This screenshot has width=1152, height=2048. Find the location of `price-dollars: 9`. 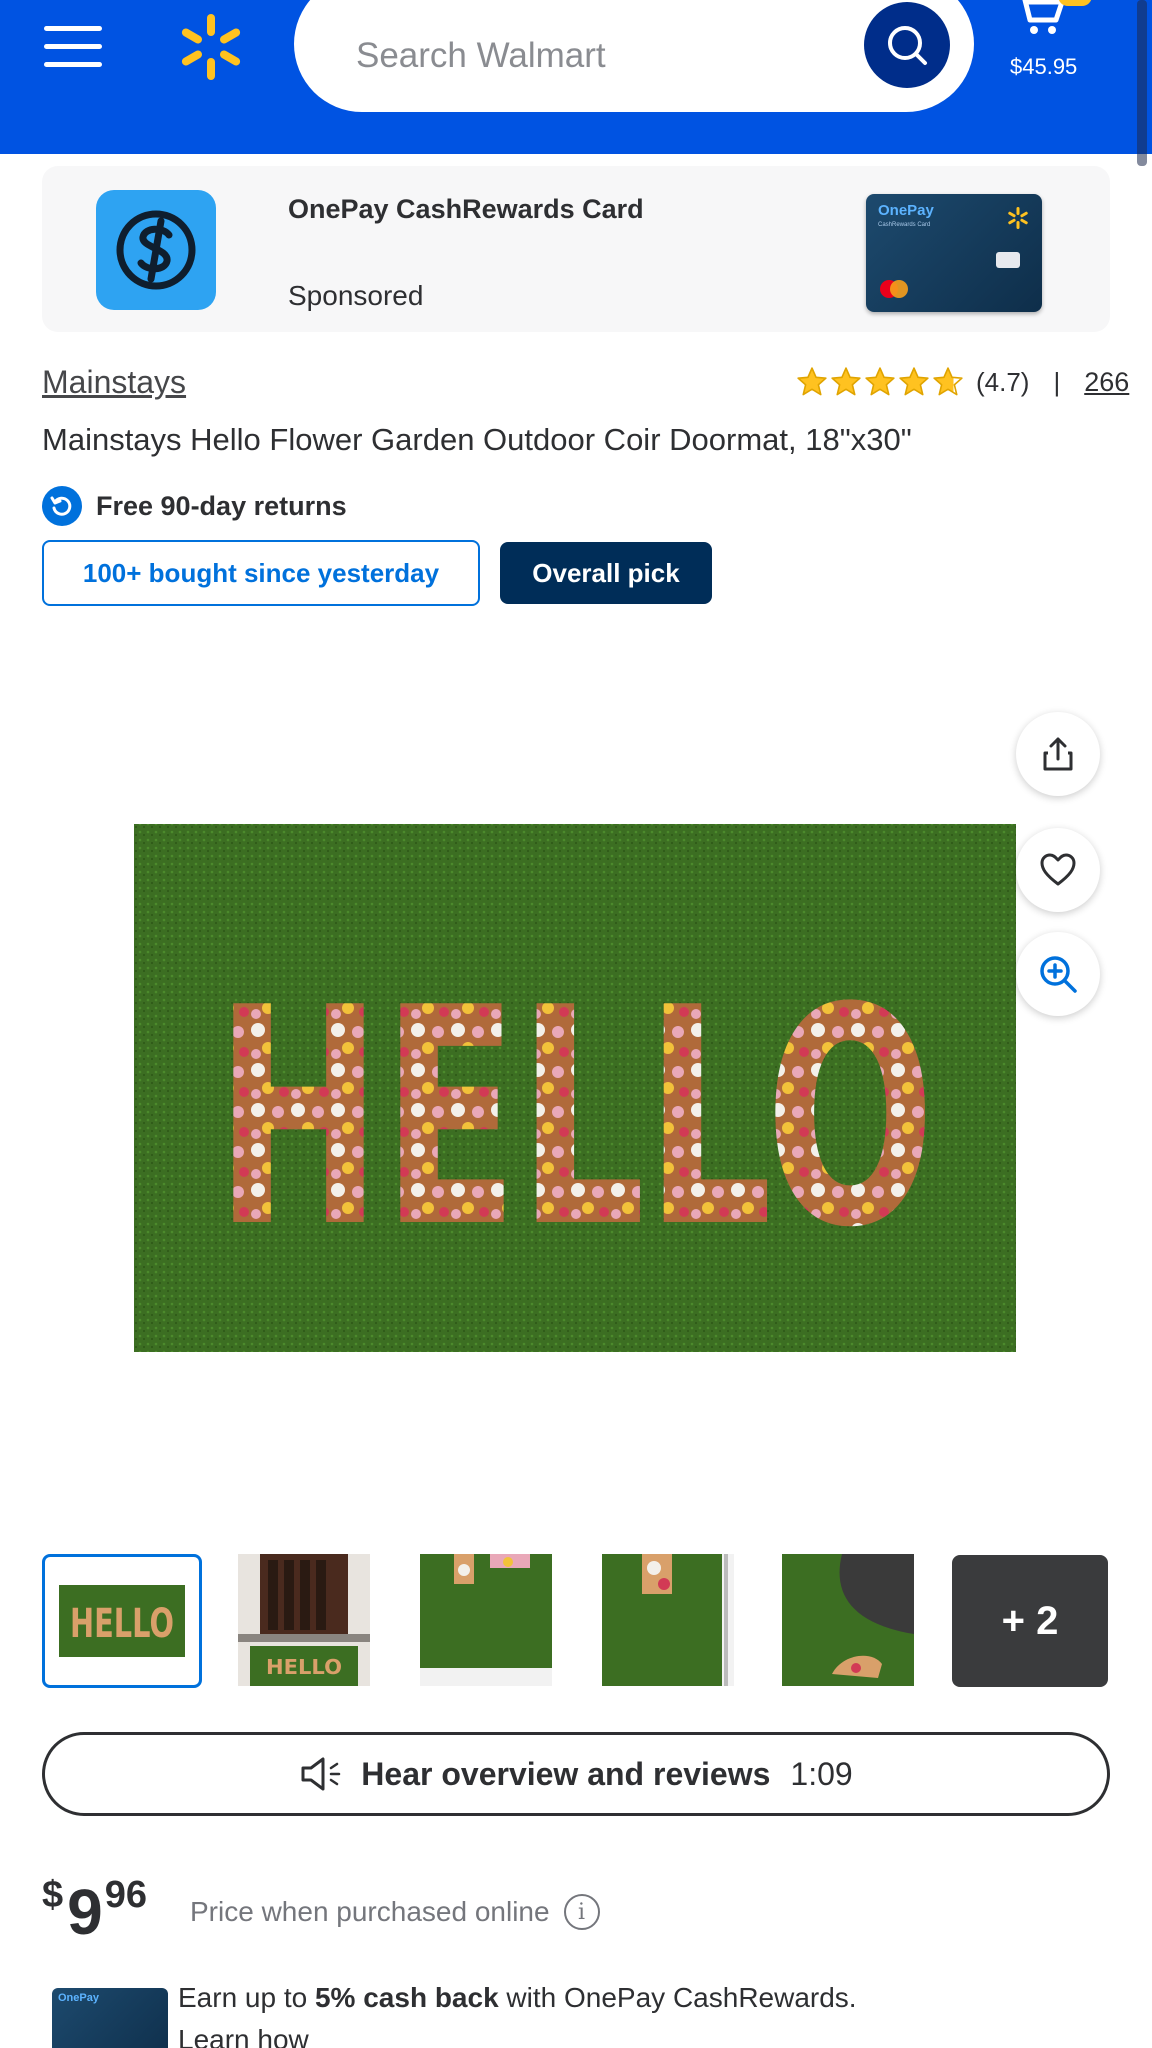

price-dollars: 9 is located at coordinates (85, 1912).